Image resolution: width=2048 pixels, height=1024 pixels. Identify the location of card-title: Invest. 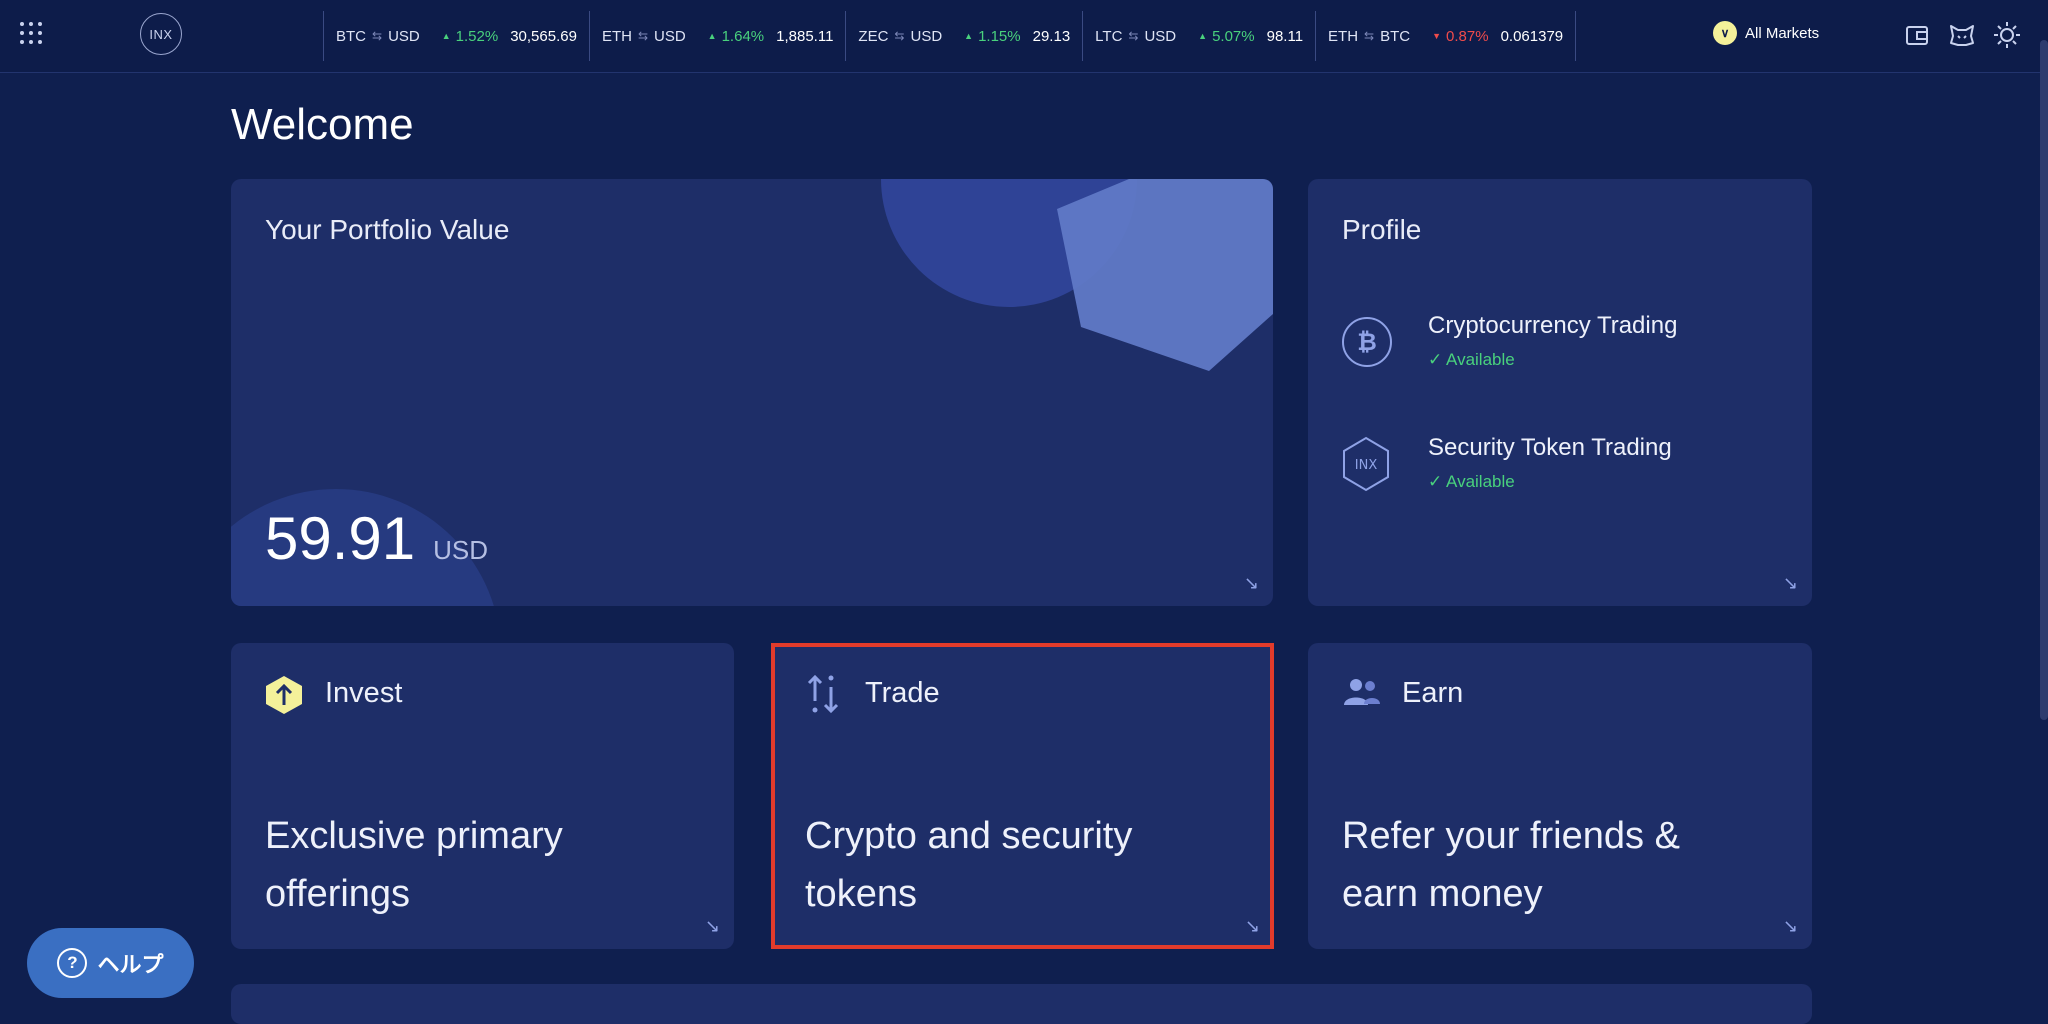
(364, 693).